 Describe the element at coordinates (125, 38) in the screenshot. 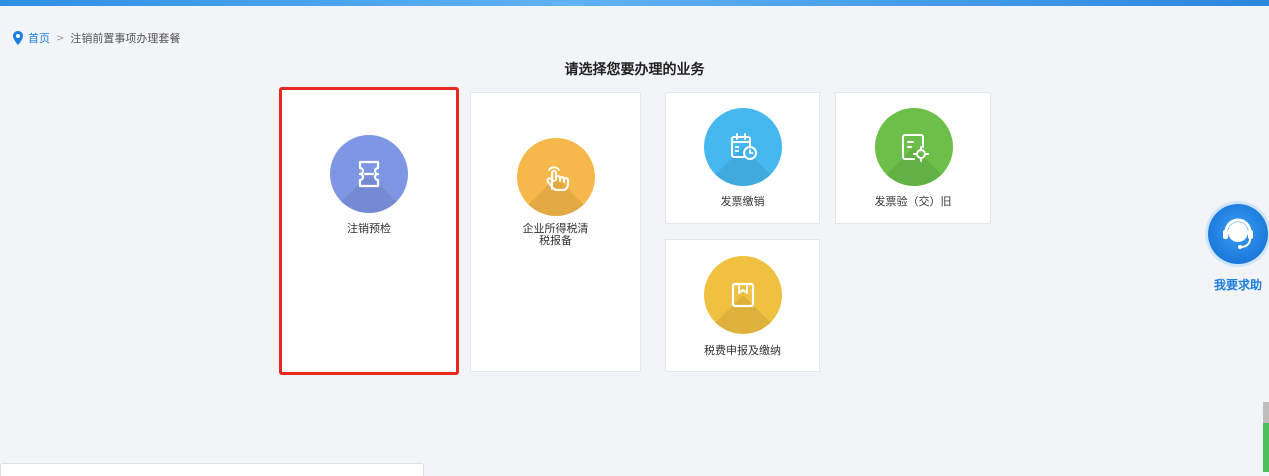

I see `breadcrumb-current: 注销前置事项办理套餐` at that location.